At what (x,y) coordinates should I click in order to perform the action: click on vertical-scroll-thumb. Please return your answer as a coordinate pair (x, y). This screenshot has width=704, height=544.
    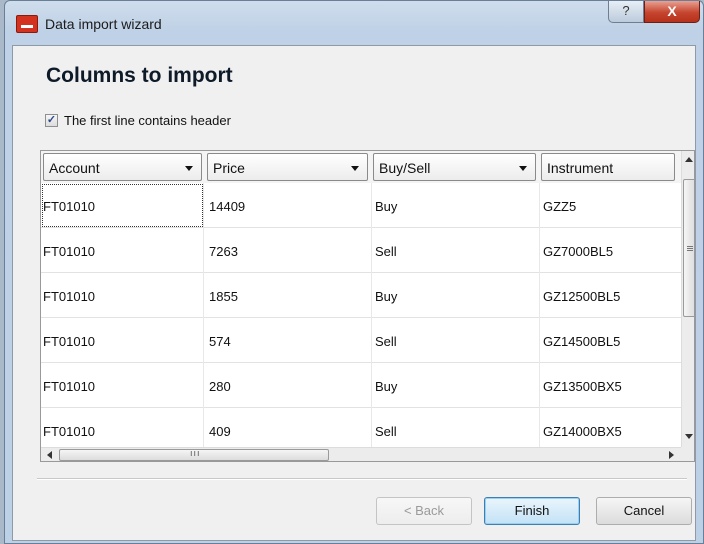
    Looking at the image, I should click on (688, 248).